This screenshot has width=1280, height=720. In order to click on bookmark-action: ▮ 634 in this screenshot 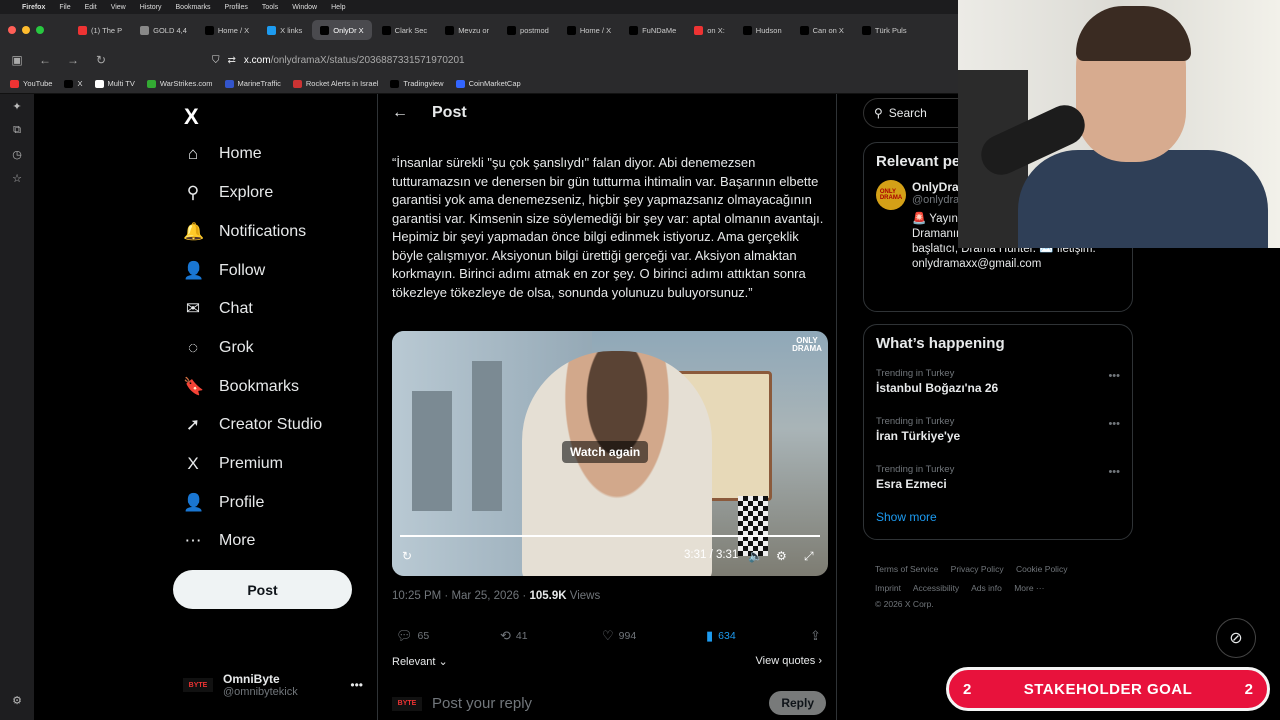, I will do `click(721, 636)`.